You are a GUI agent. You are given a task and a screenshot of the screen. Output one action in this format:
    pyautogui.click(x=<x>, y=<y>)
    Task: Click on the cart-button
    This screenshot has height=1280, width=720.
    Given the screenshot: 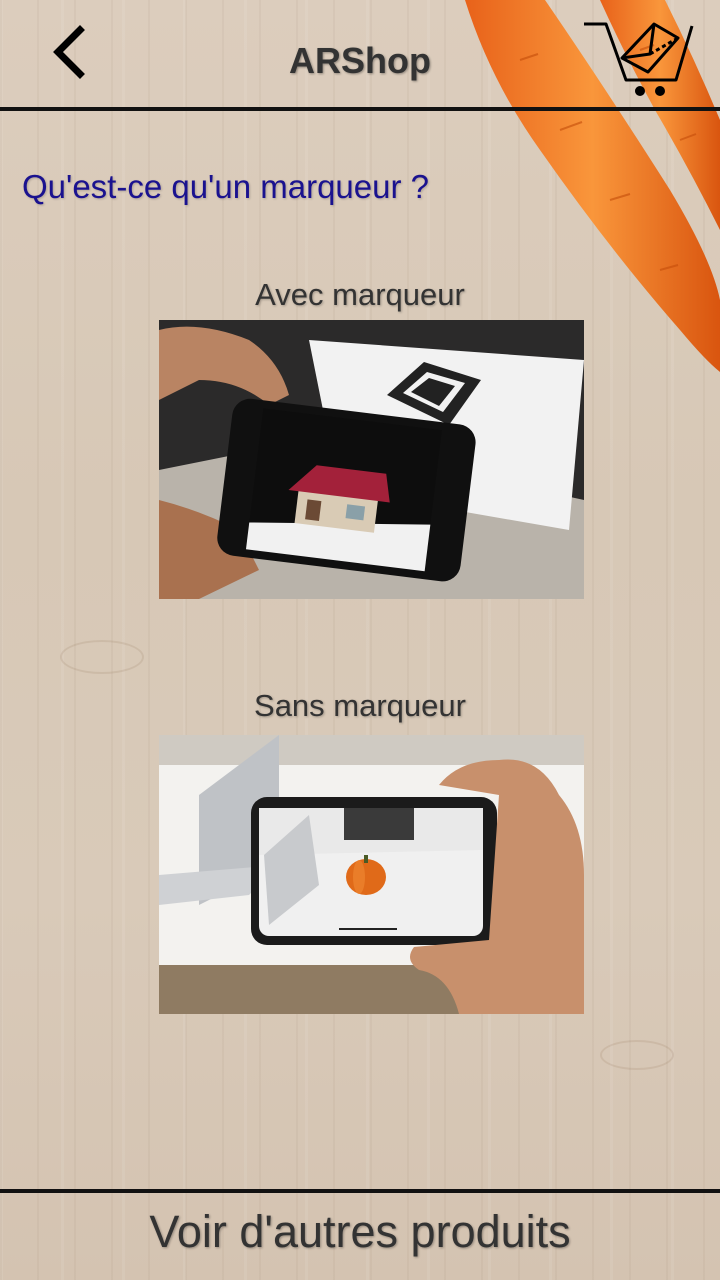 What is the action you would take?
    pyautogui.click(x=640, y=56)
    